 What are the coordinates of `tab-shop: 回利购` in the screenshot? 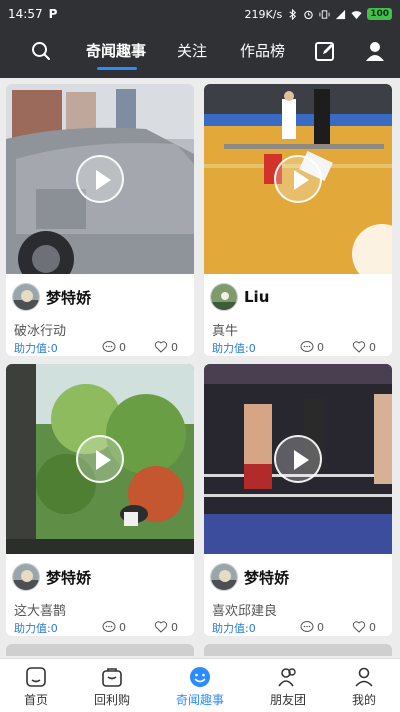 It's located at (112, 687).